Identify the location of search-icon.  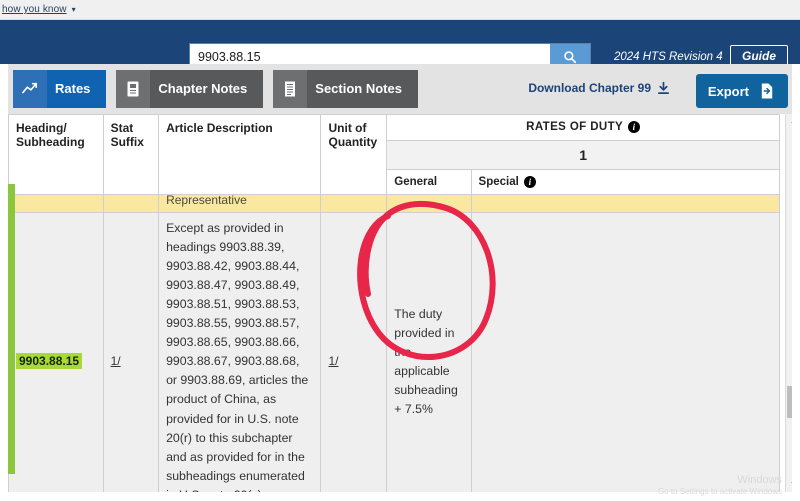
(570, 57).